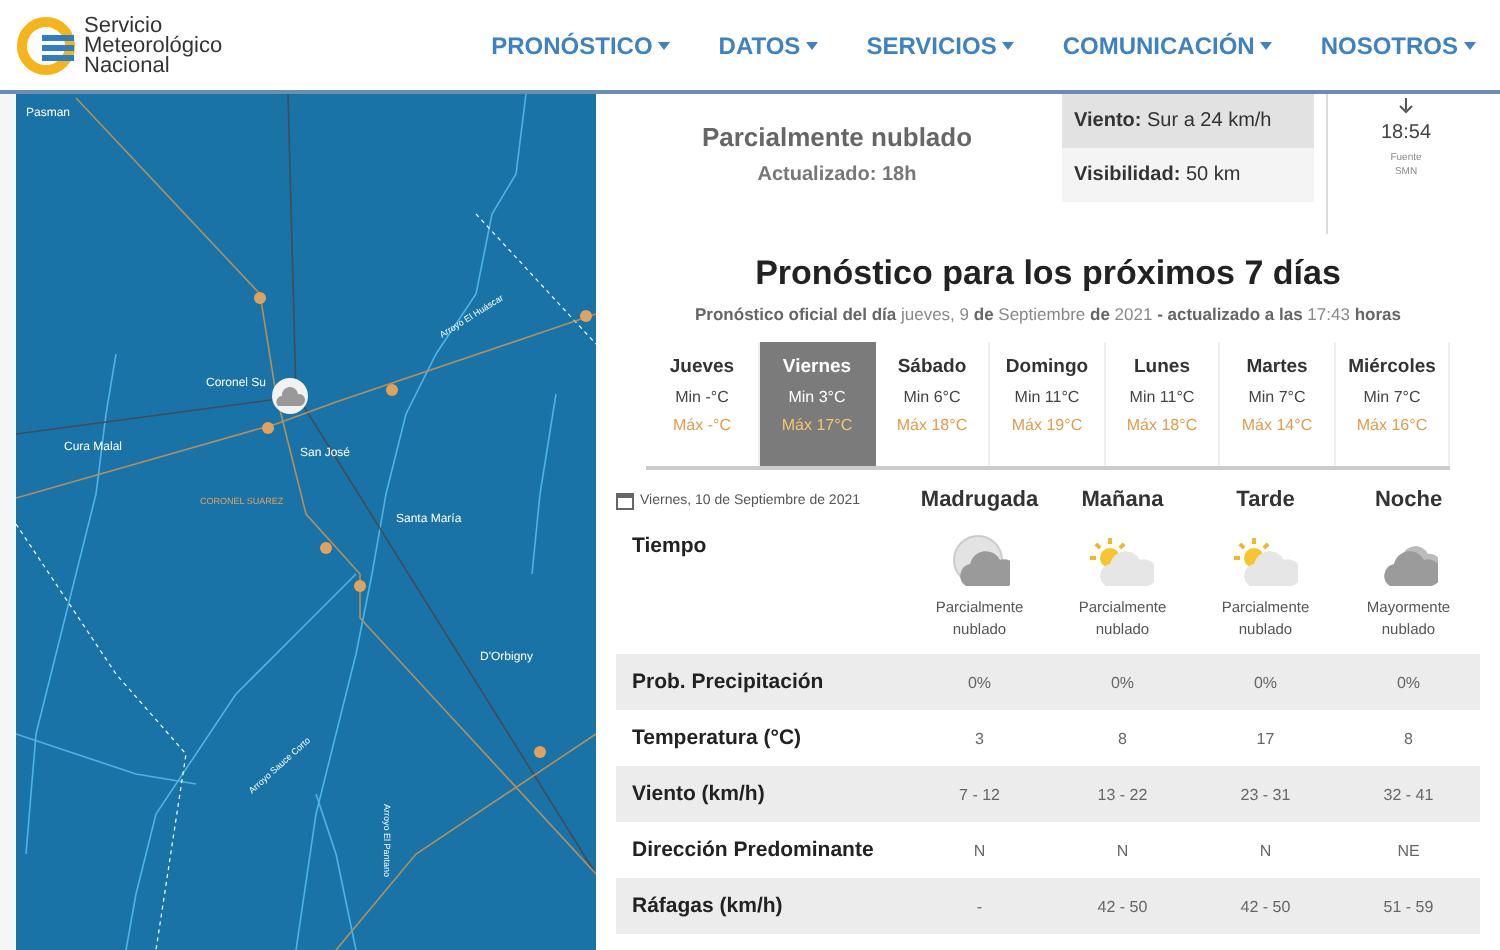  What do you see at coordinates (1406, 106) in the screenshot?
I see `arrow-down-icon` at bounding box center [1406, 106].